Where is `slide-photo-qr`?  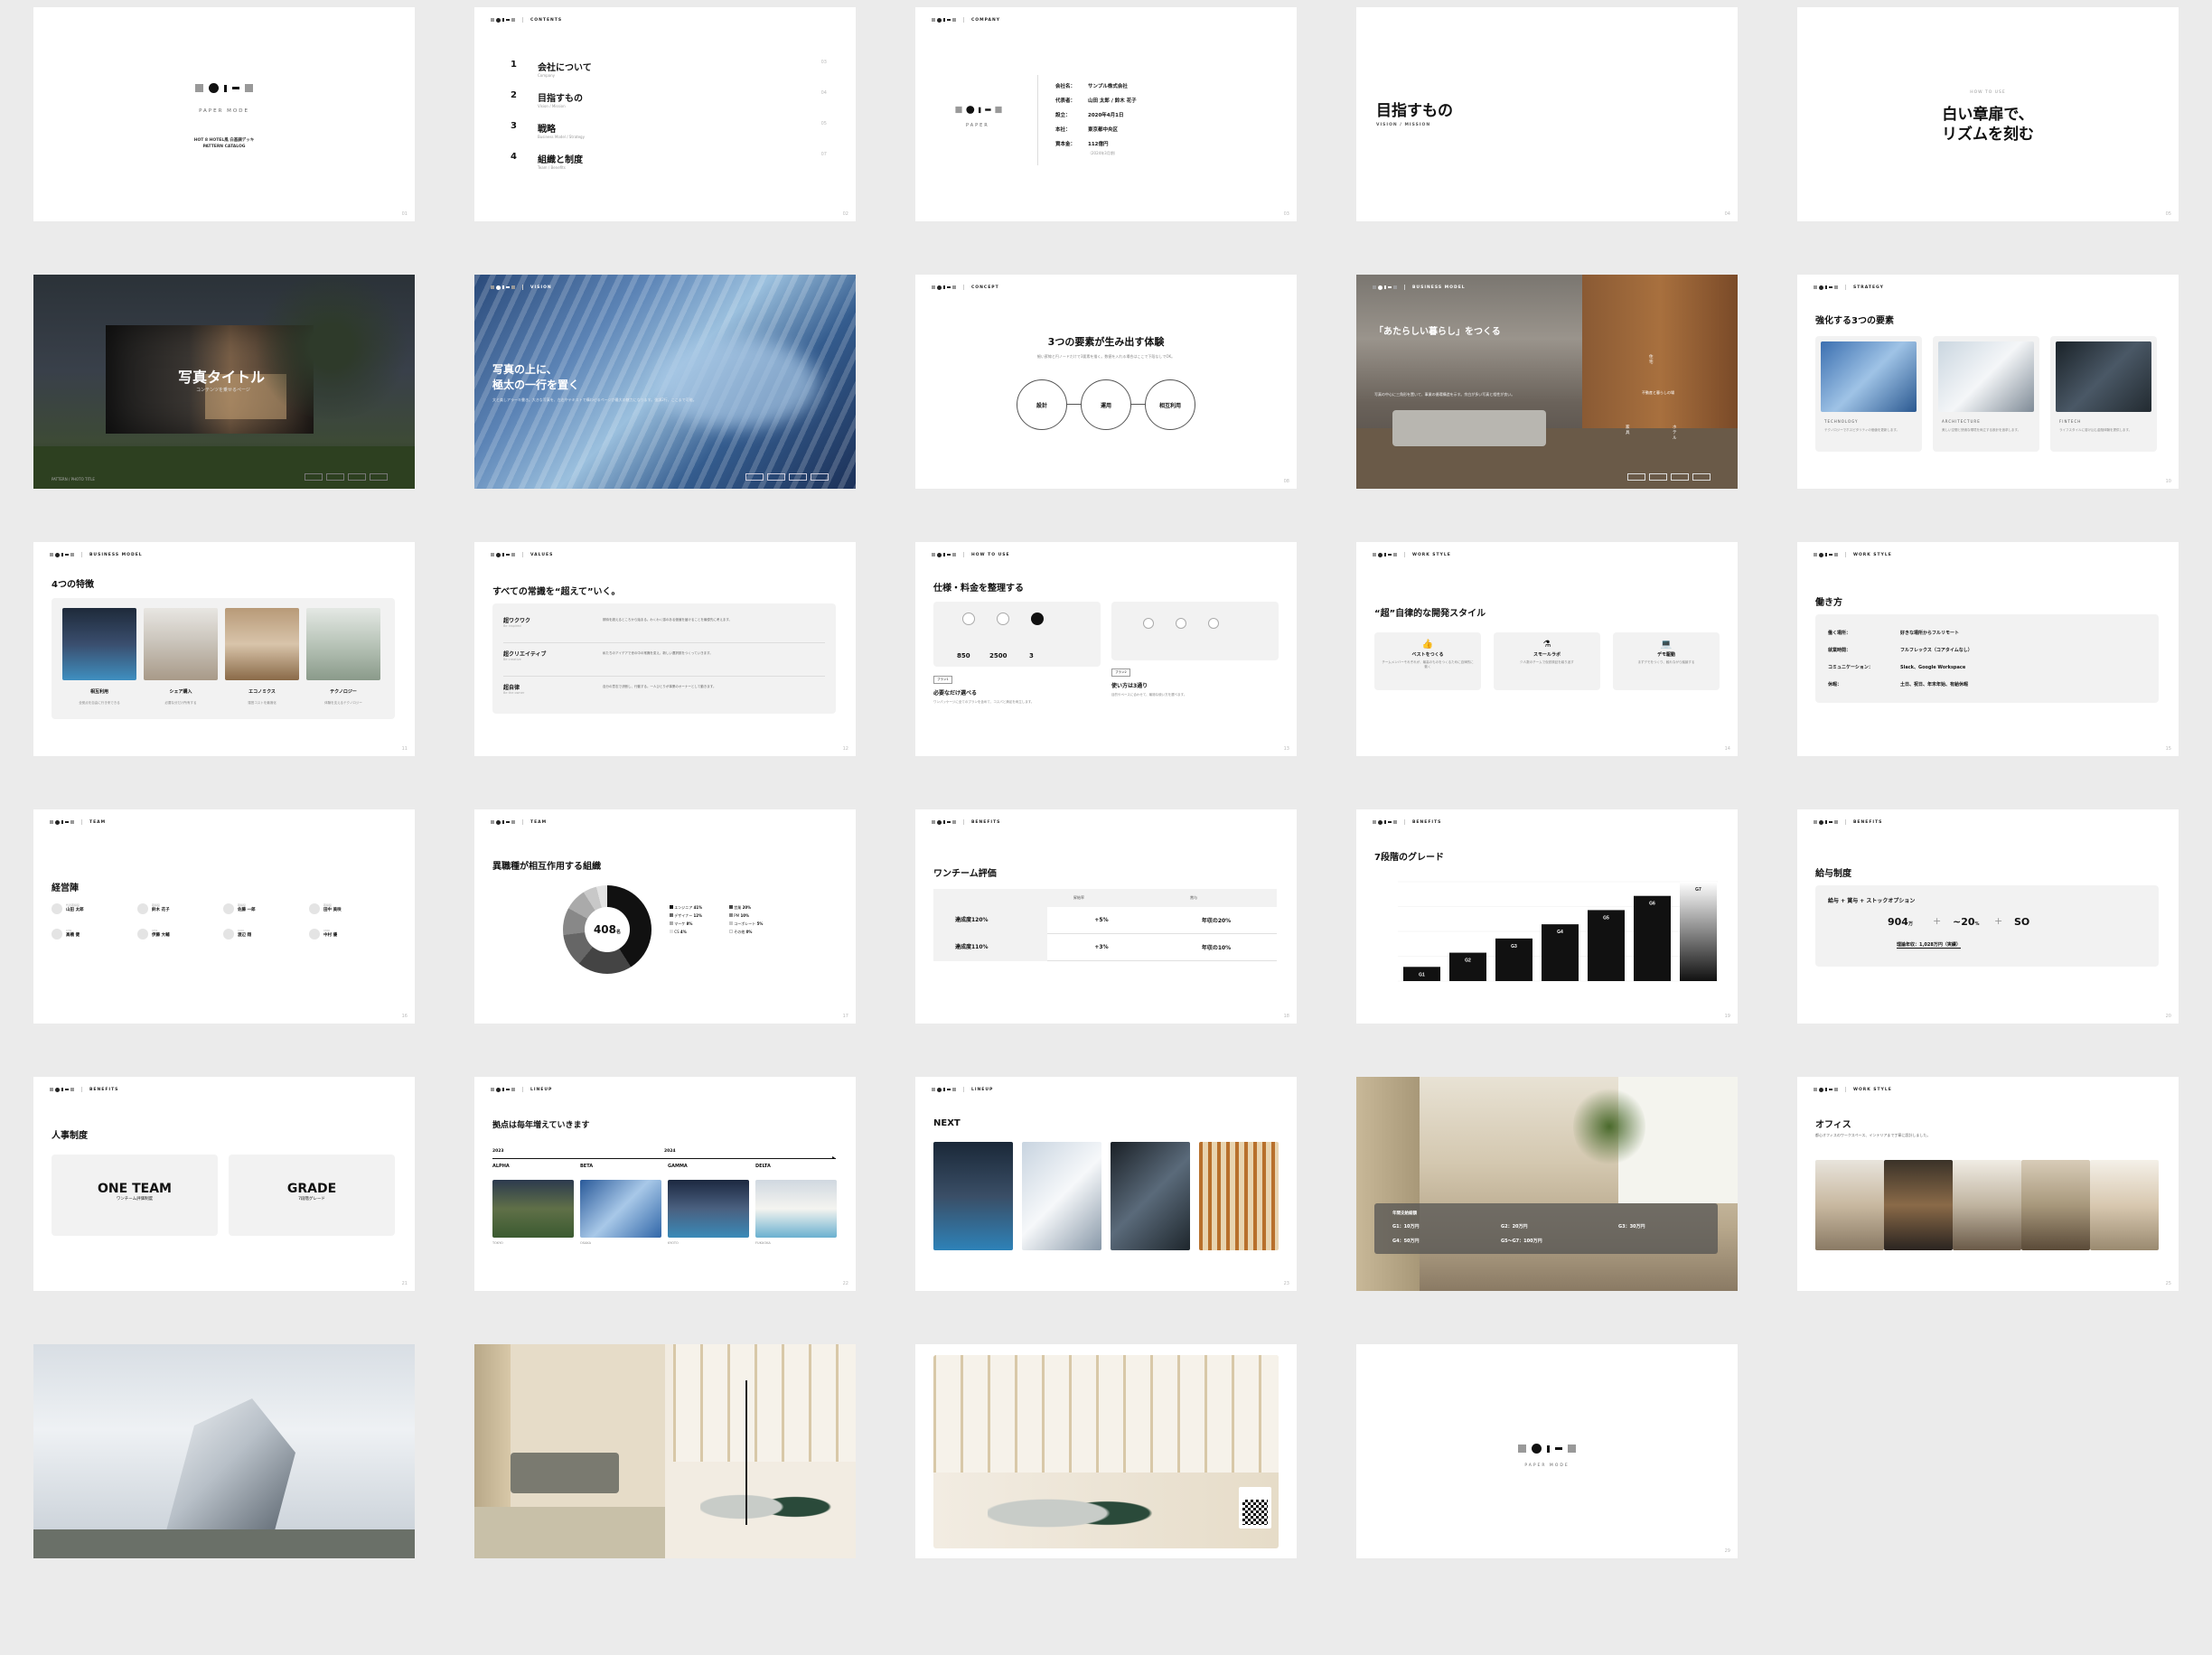 slide-photo-qr is located at coordinates (1106, 1451).